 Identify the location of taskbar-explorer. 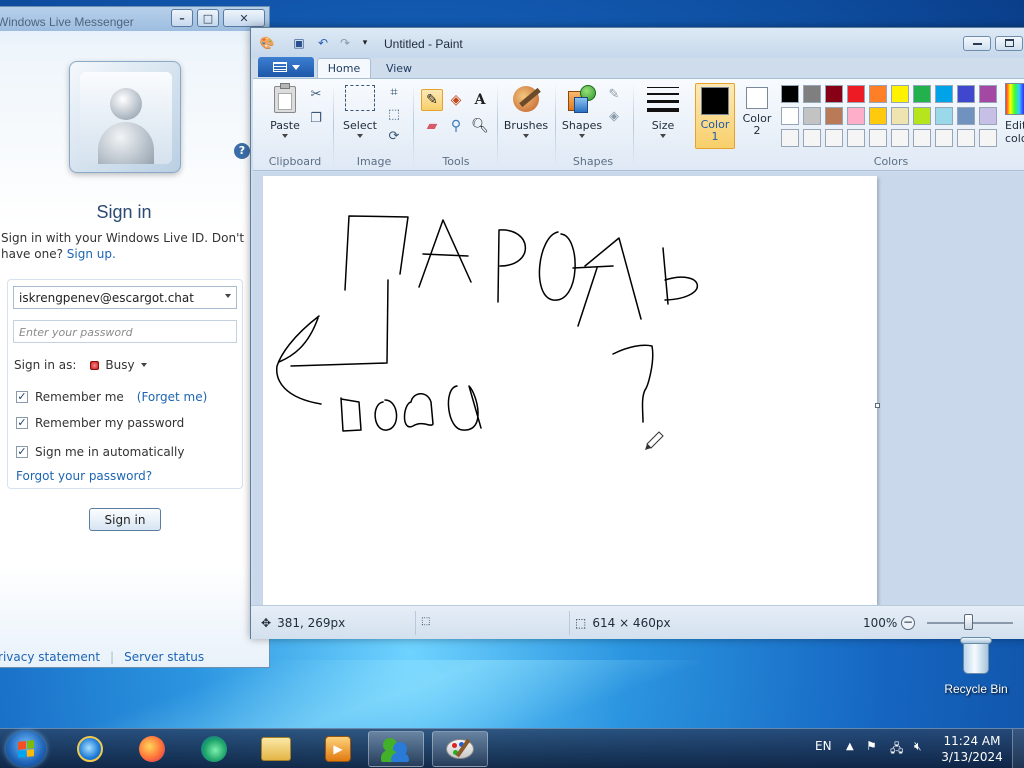
(276, 749).